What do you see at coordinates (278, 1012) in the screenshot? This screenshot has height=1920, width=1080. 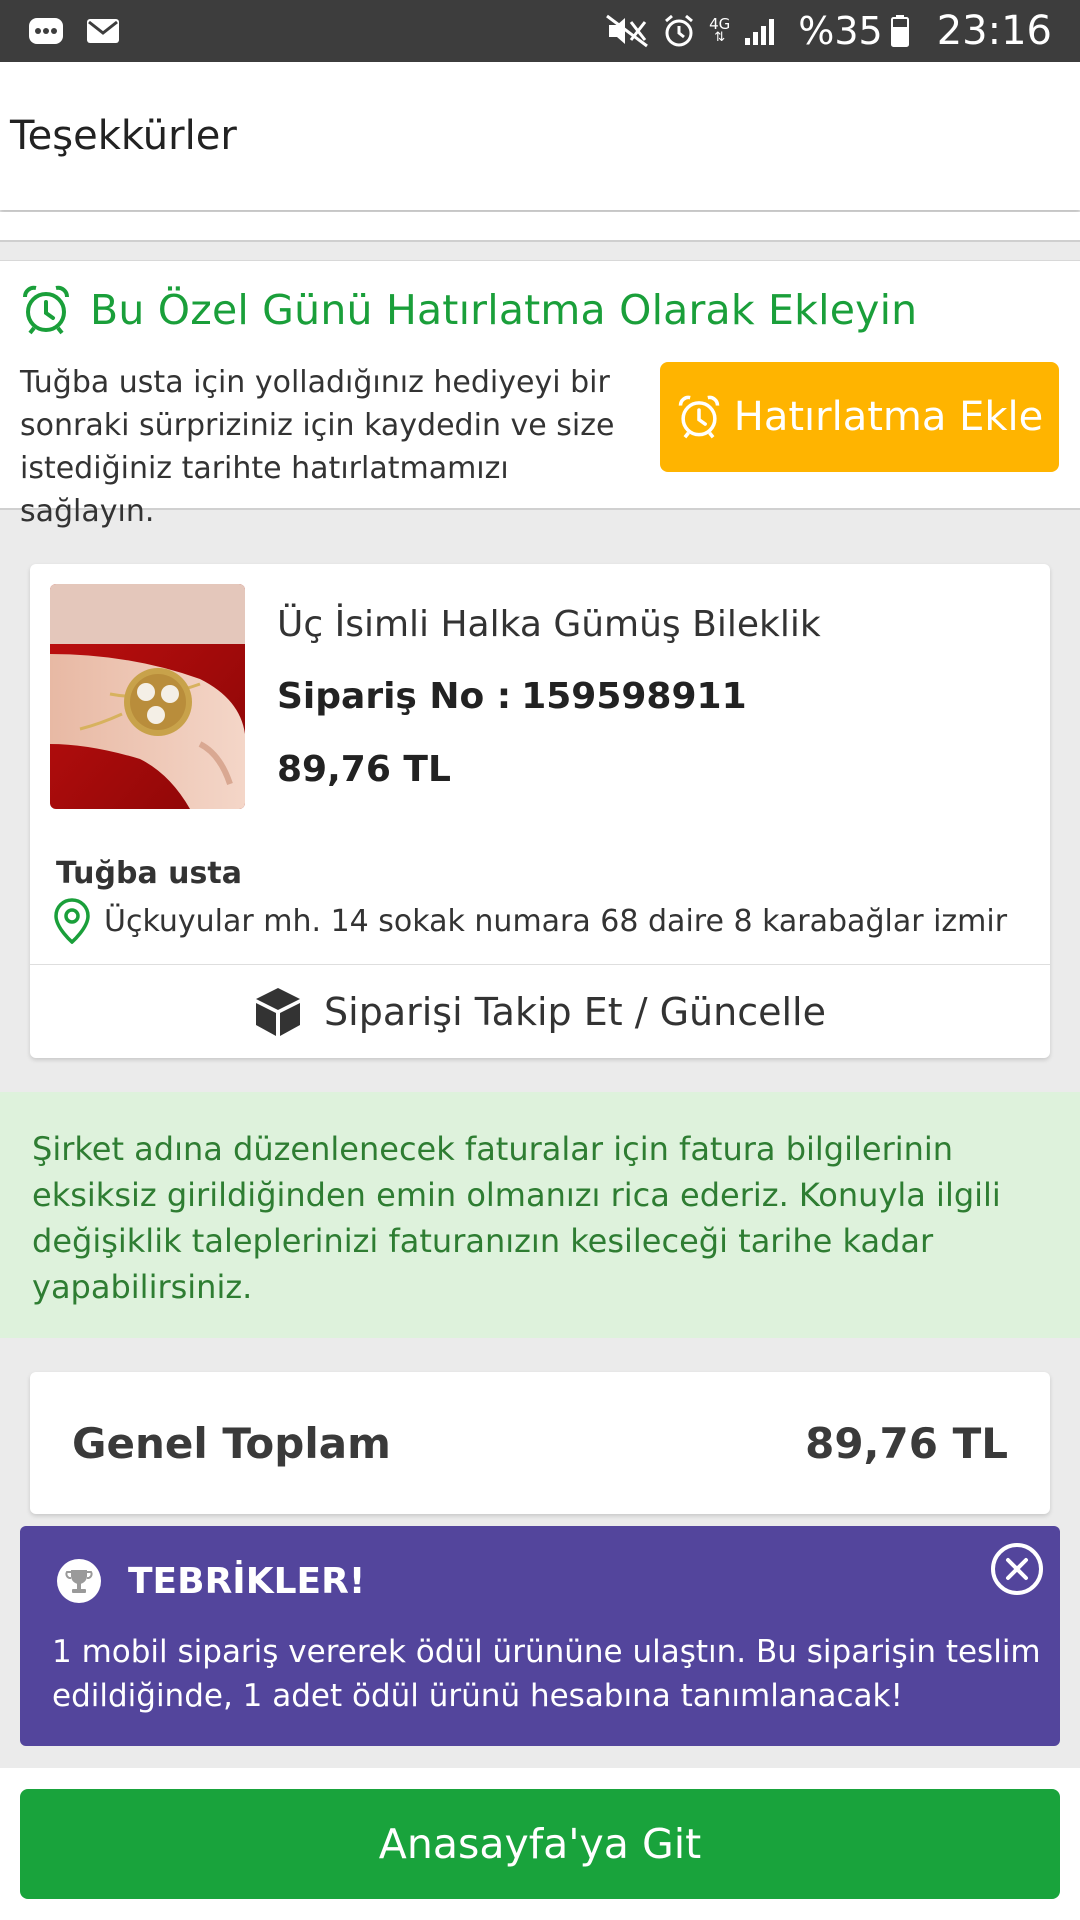 I see `package-icon` at bounding box center [278, 1012].